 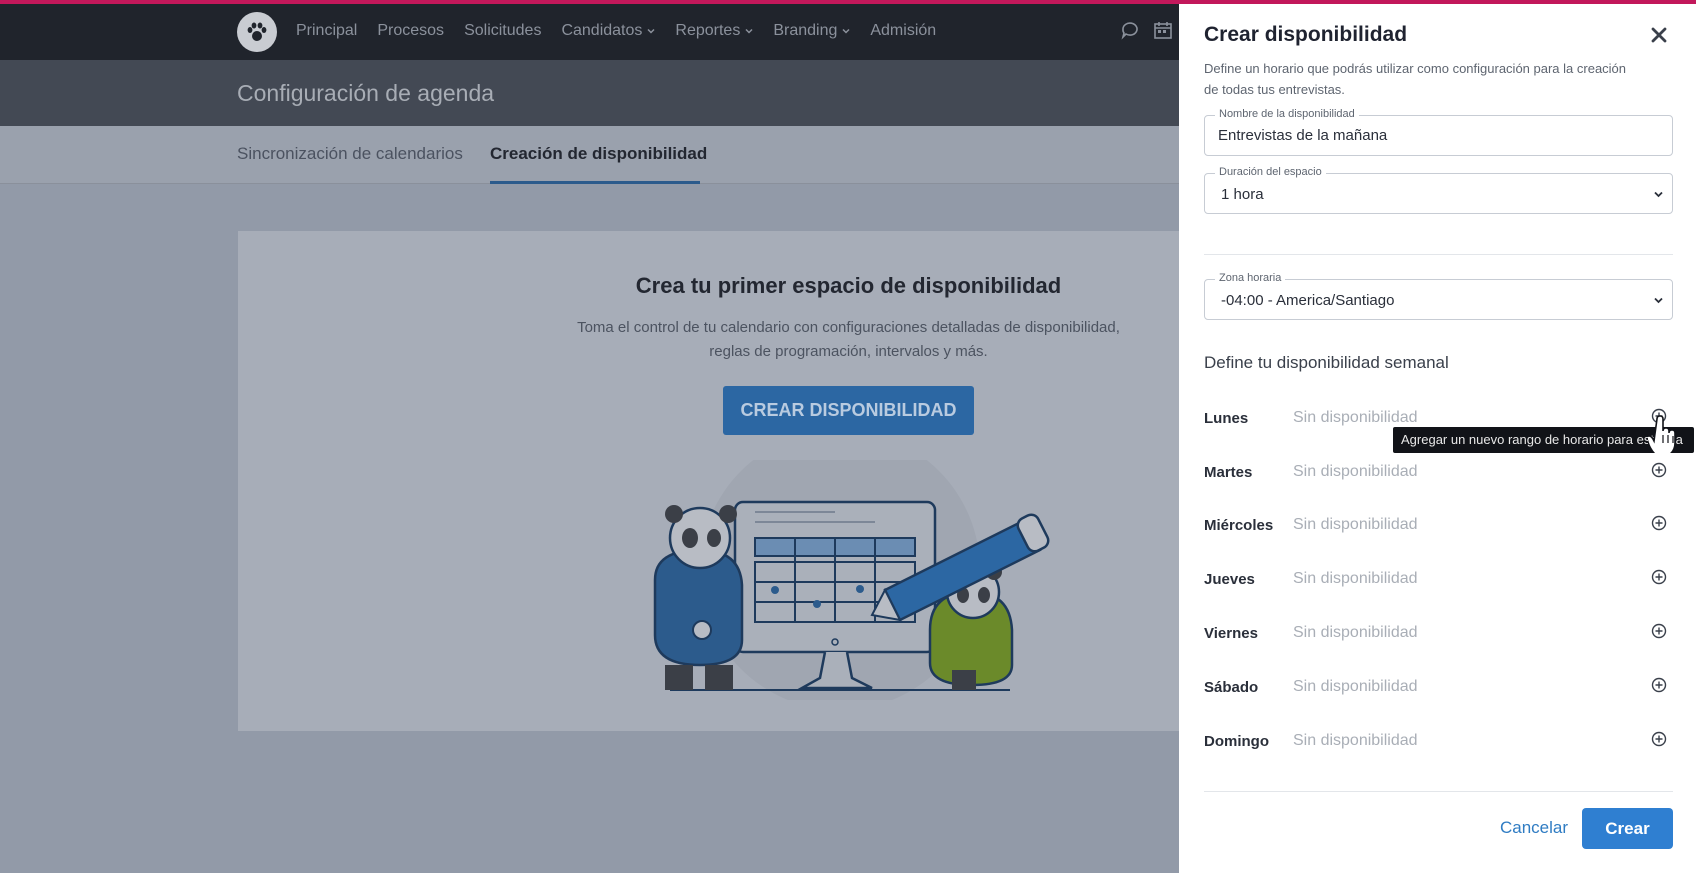 What do you see at coordinates (851, 580) in the screenshot?
I see `pandas-calendar-illustration` at bounding box center [851, 580].